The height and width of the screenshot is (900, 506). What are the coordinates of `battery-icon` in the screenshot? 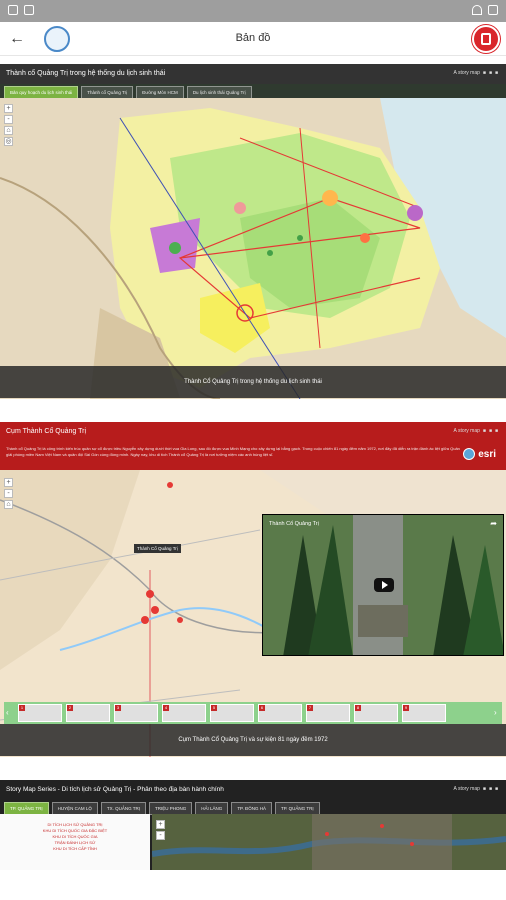 It's located at (493, 10).